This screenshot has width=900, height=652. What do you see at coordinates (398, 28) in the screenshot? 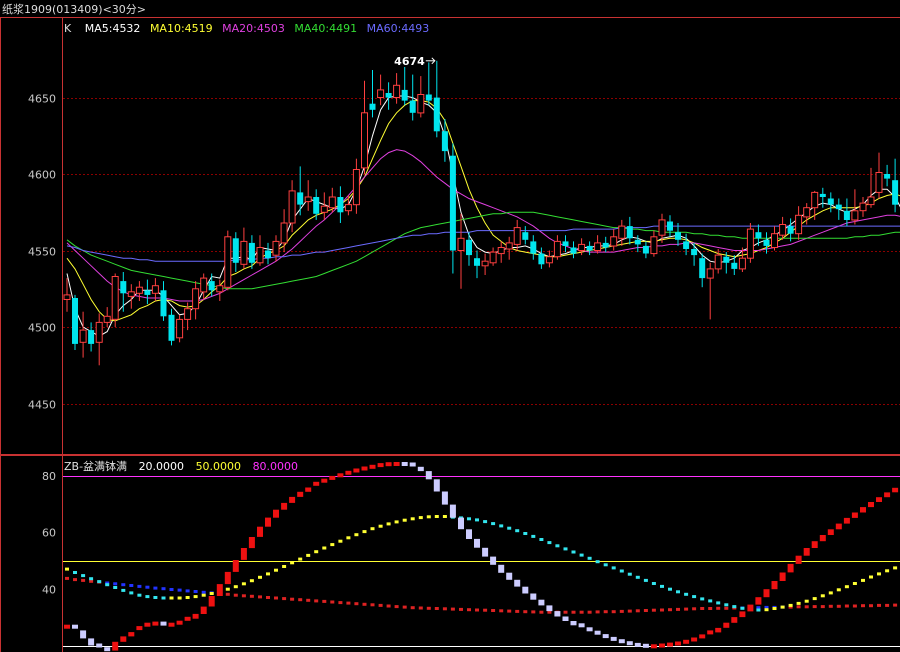
I see `legend-ma60: MA60:4493` at bounding box center [398, 28].